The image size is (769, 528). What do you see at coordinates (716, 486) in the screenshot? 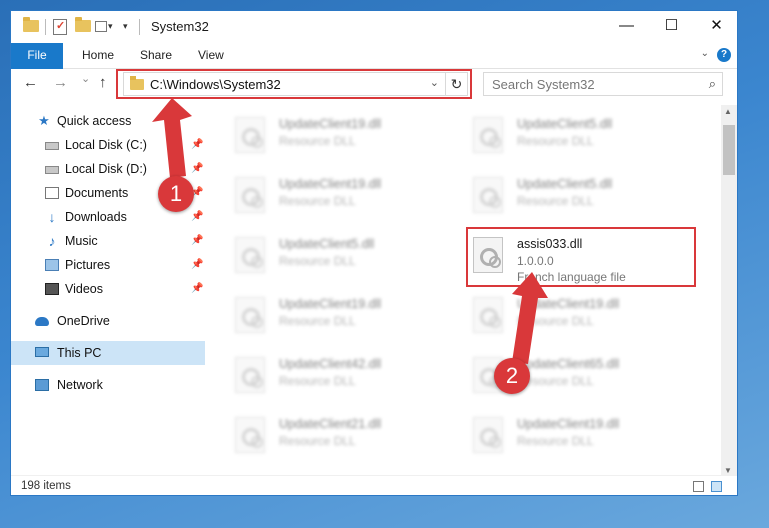
I see `large-icons-view-icon` at bounding box center [716, 486].